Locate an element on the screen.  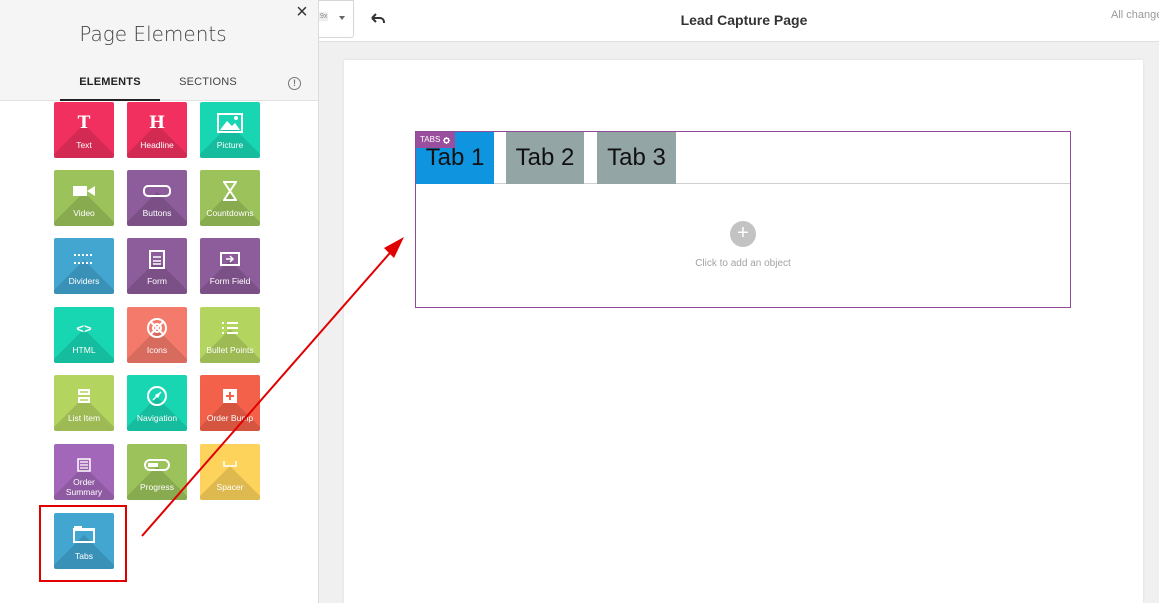
tile-label: Icons is located at coordinates (157, 350).